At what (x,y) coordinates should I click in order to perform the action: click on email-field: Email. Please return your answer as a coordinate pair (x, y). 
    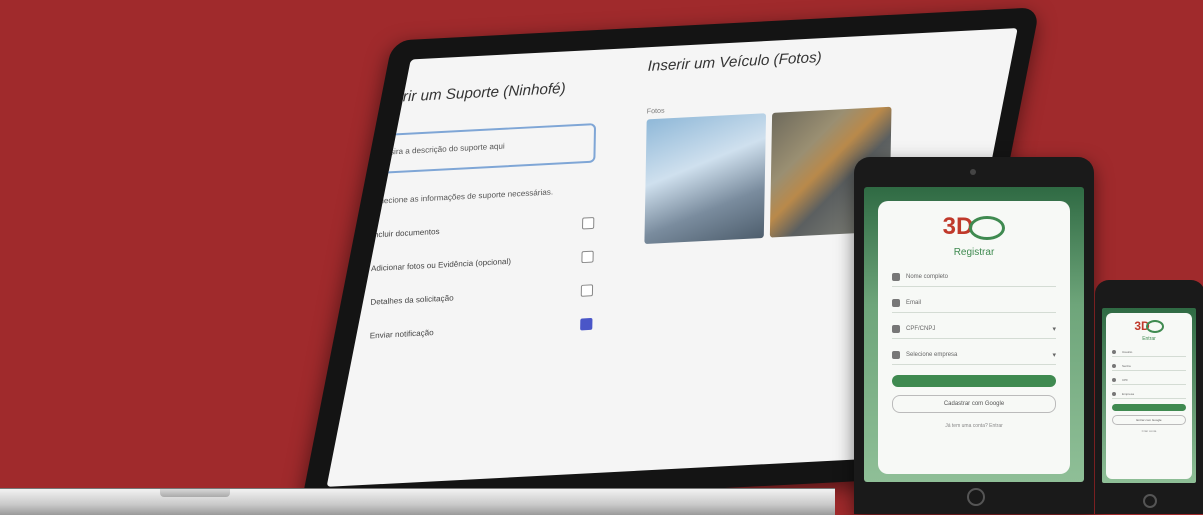
    Looking at the image, I should click on (974, 303).